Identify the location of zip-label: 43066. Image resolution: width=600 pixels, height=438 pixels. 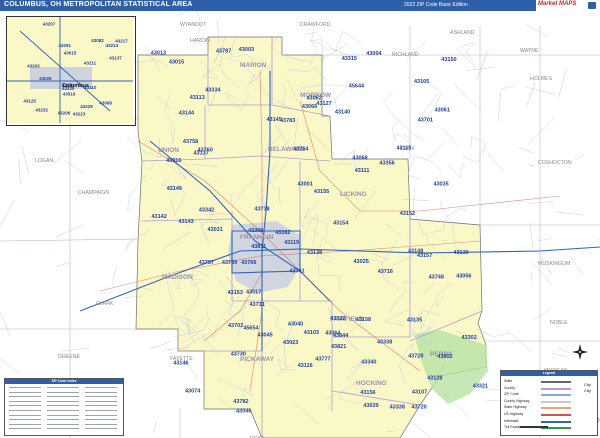
(309, 107).